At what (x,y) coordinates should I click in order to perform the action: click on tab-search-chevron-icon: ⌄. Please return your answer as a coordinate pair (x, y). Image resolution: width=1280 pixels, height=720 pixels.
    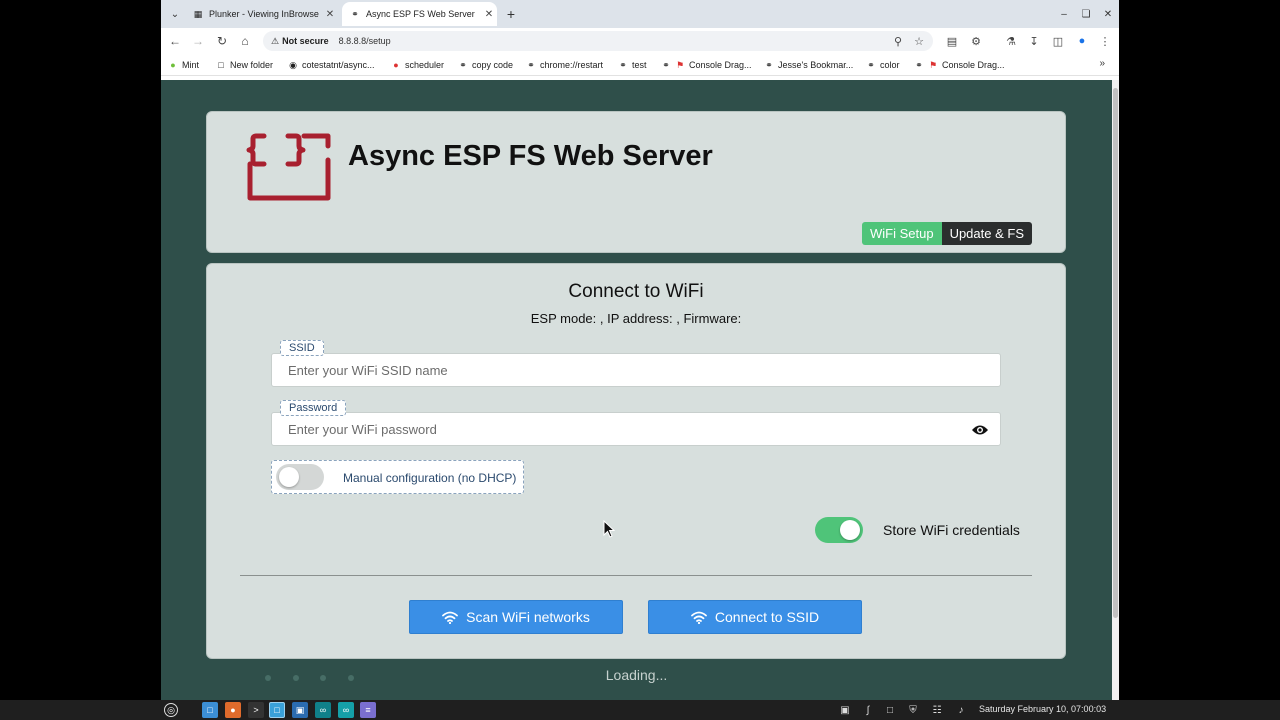
    Looking at the image, I should click on (175, 14).